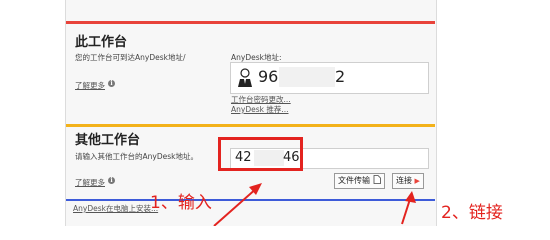  I want to click on annotation-arrows, so click(314, 204).